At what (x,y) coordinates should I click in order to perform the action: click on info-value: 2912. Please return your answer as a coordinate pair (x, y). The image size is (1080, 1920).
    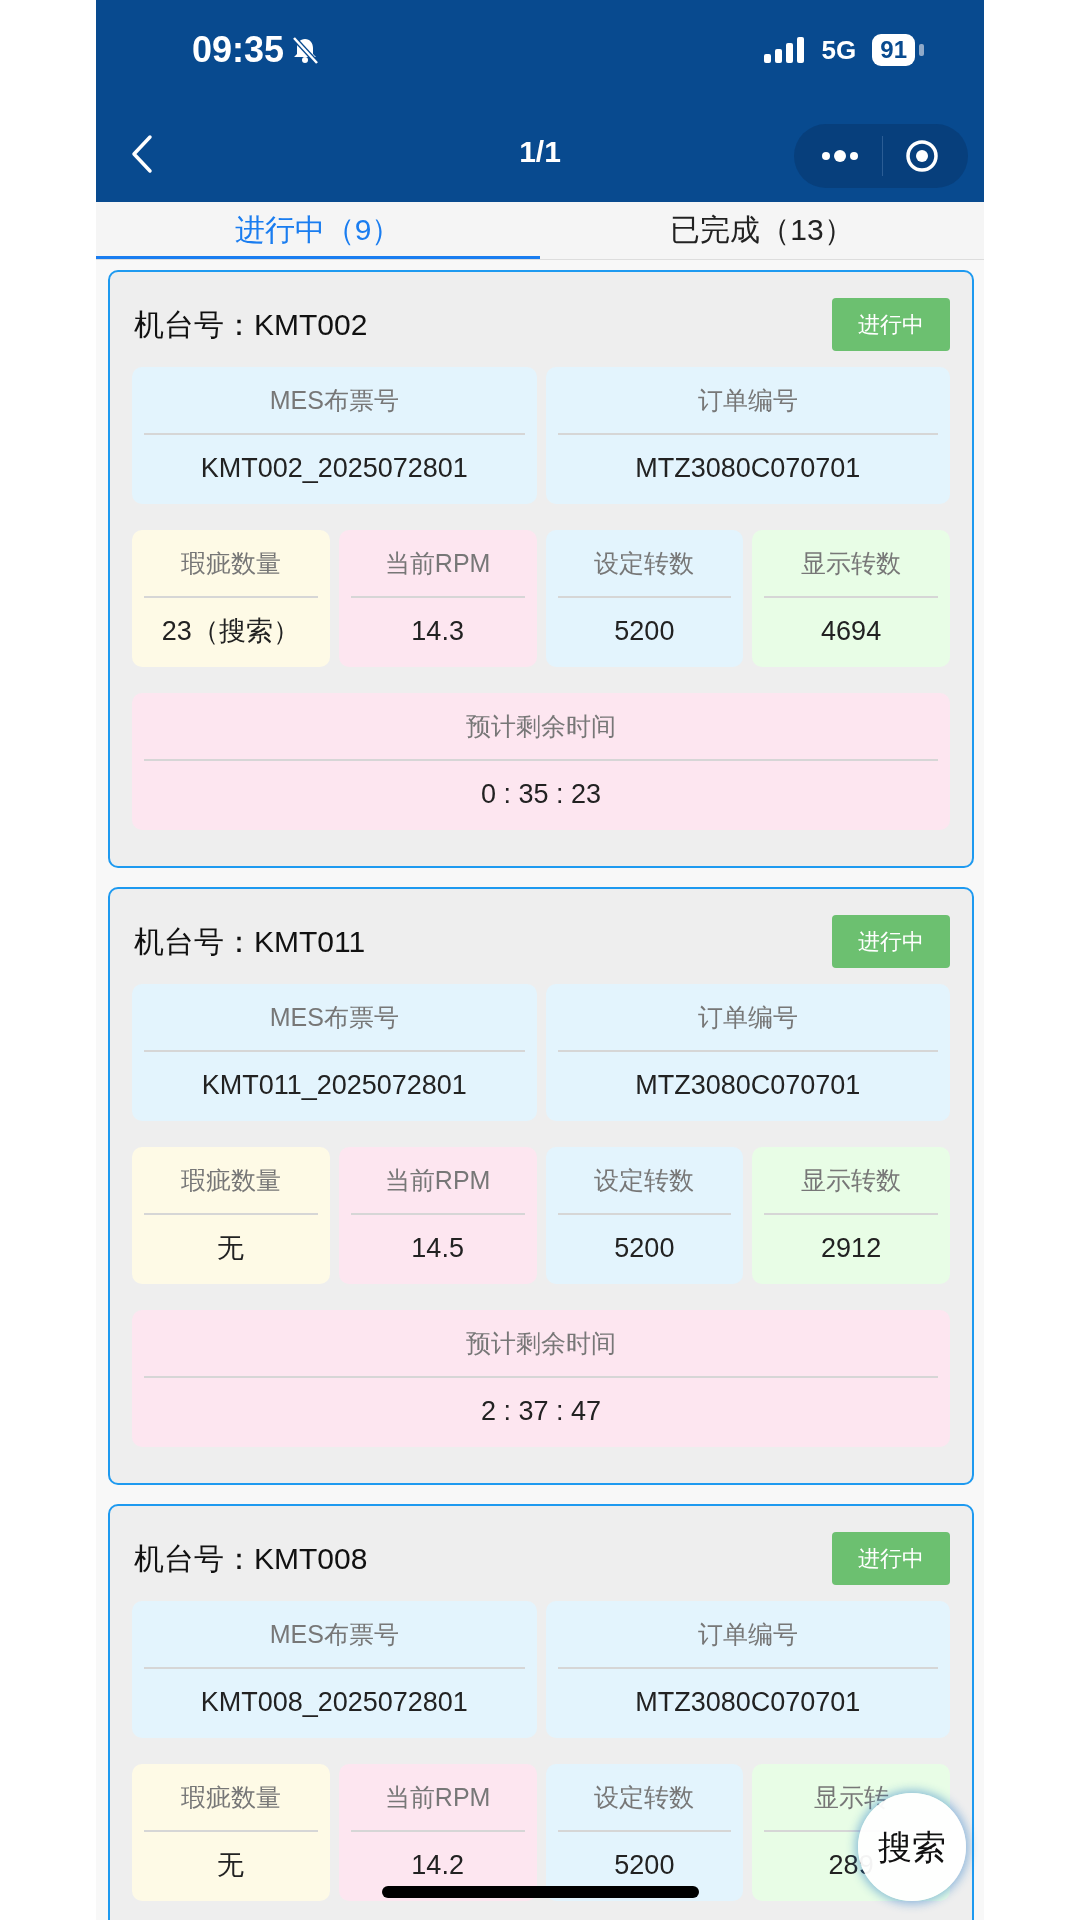
    Looking at the image, I should click on (851, 1248).